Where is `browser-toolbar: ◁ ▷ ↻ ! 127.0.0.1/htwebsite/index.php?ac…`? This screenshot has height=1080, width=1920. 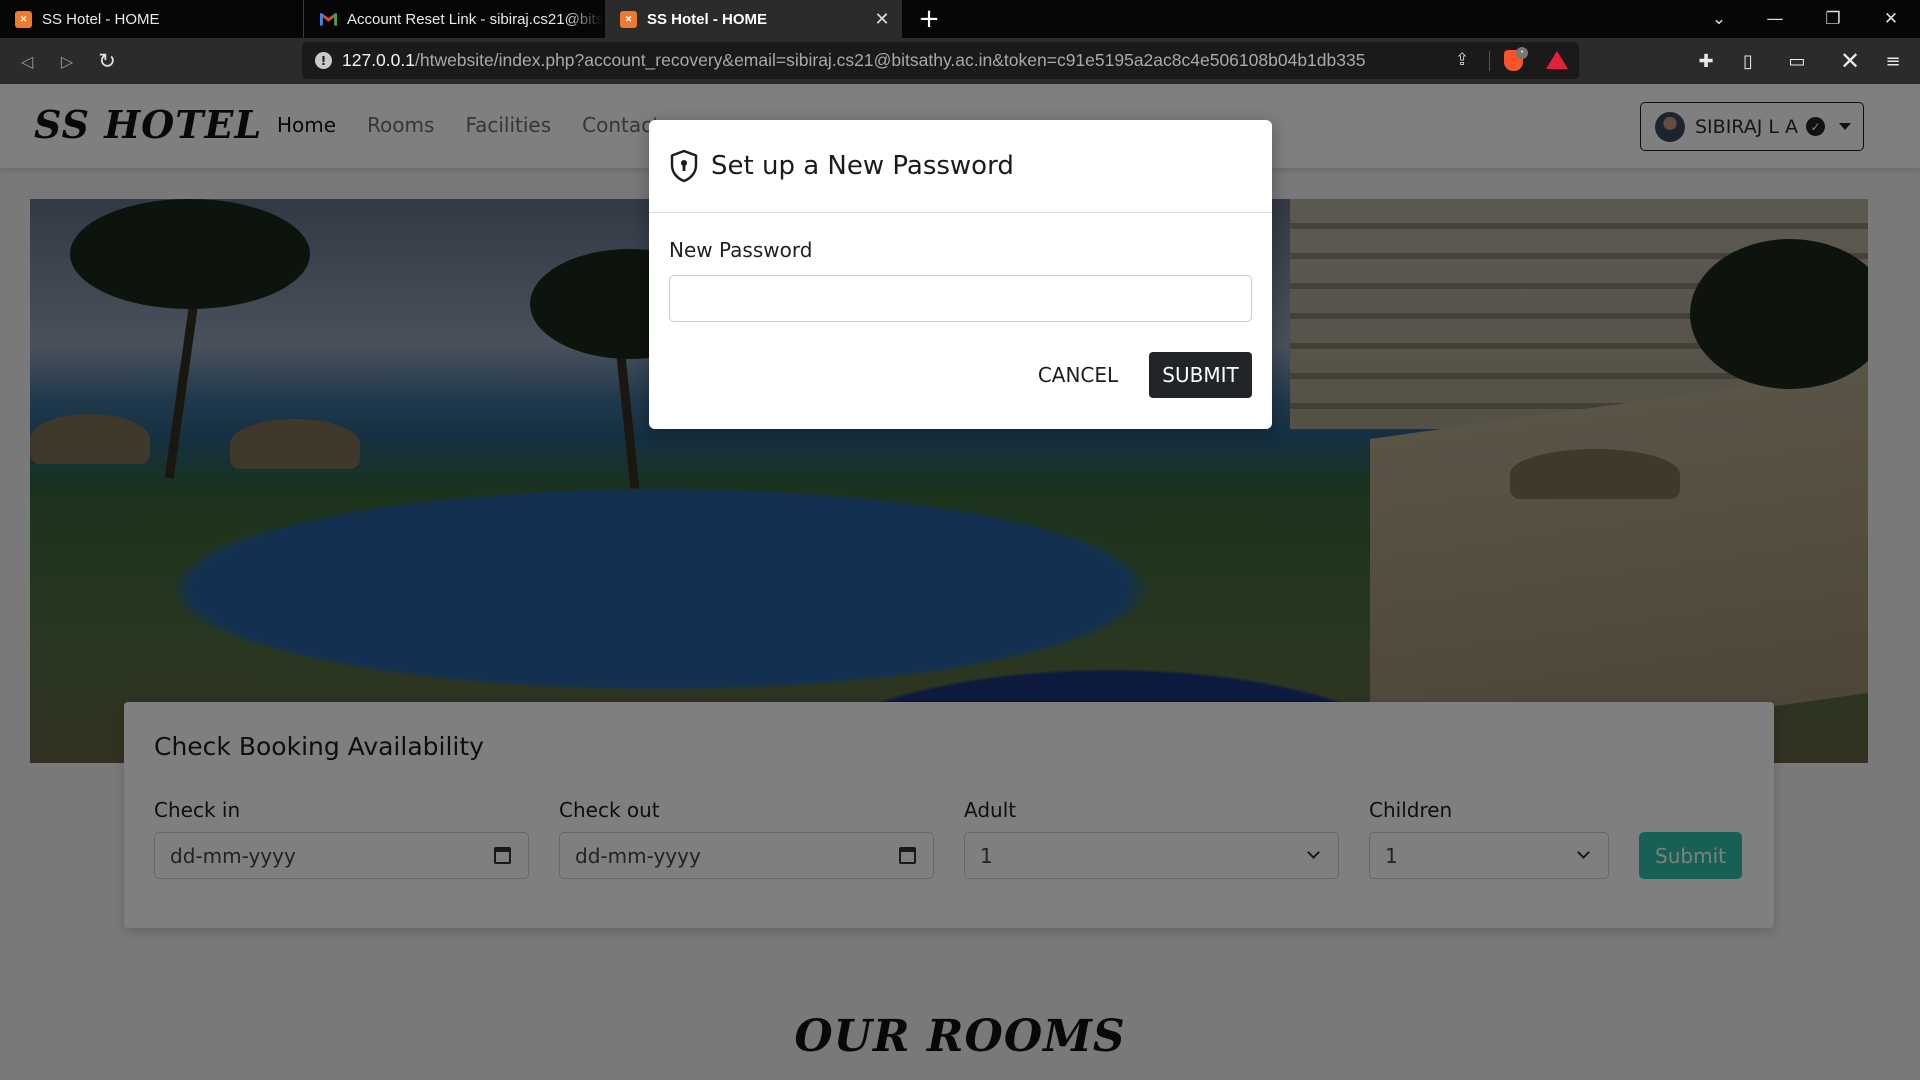 browser-toolbar: ◁ ▷ ↻ ! 127.0.0.1/htwebsite/index.php?ac… is located at coordinates (960, 61).